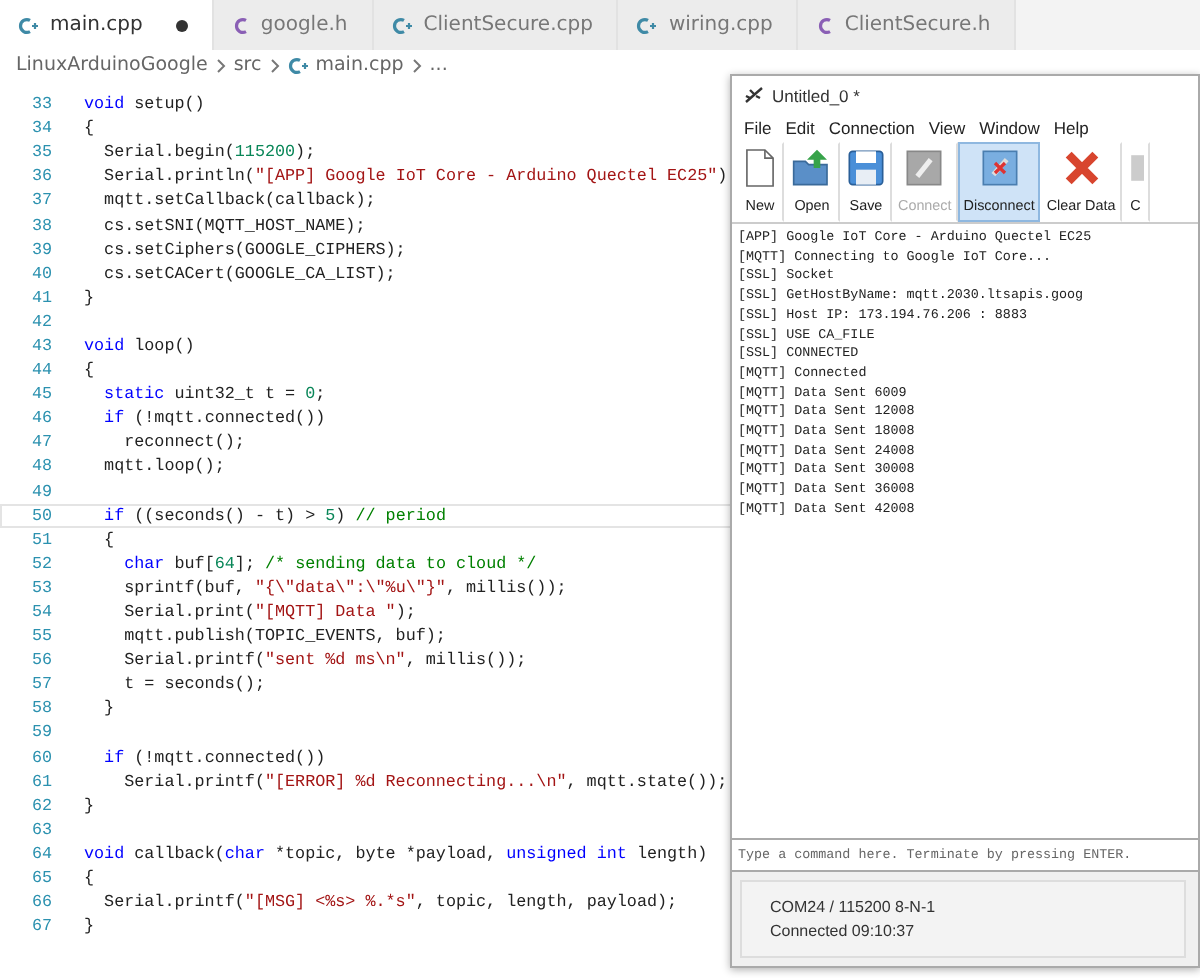 The width and height of the screenshot is (1200, 978). I want to click on line-number: 38, so click(40, 225).